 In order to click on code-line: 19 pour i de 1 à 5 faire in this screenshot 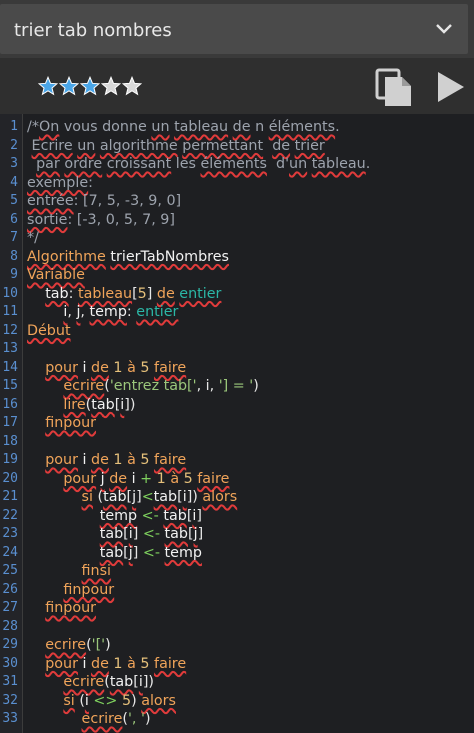, I will do `click(237, 460)`.